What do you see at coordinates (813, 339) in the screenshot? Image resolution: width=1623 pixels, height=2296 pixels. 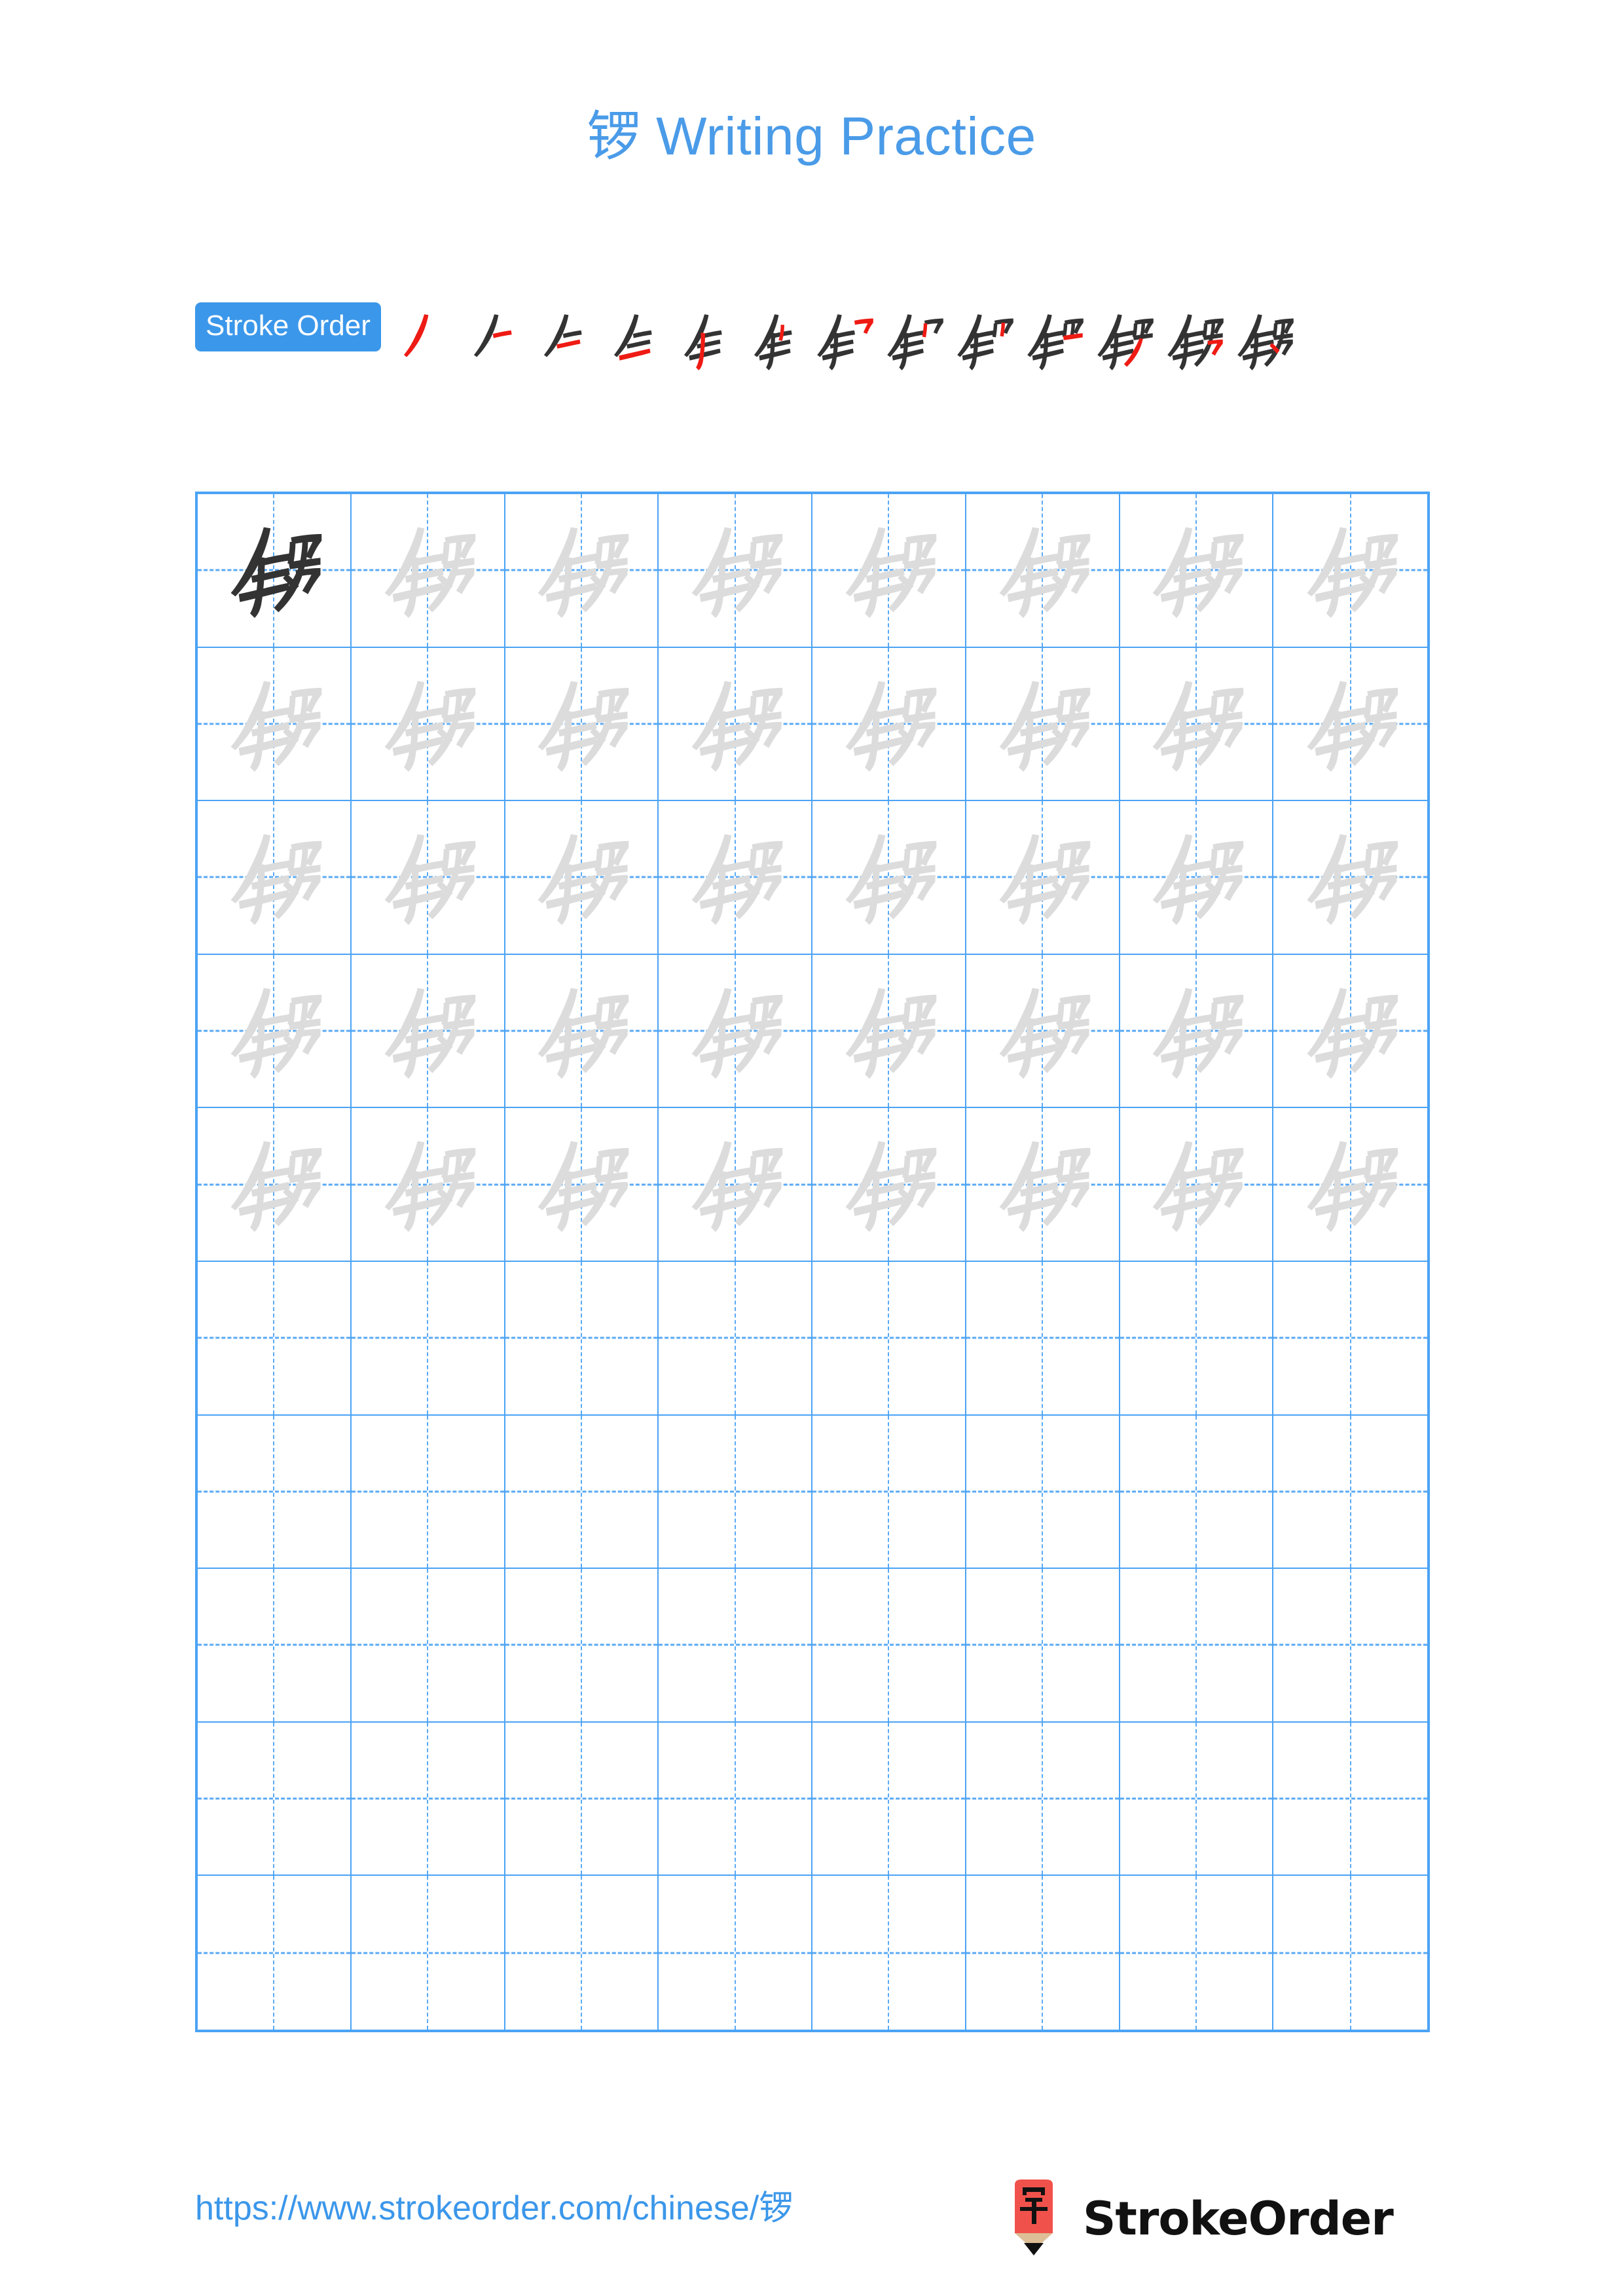 I see `stroke-order-section: Stroke Order` at bounding box center [813, 339].